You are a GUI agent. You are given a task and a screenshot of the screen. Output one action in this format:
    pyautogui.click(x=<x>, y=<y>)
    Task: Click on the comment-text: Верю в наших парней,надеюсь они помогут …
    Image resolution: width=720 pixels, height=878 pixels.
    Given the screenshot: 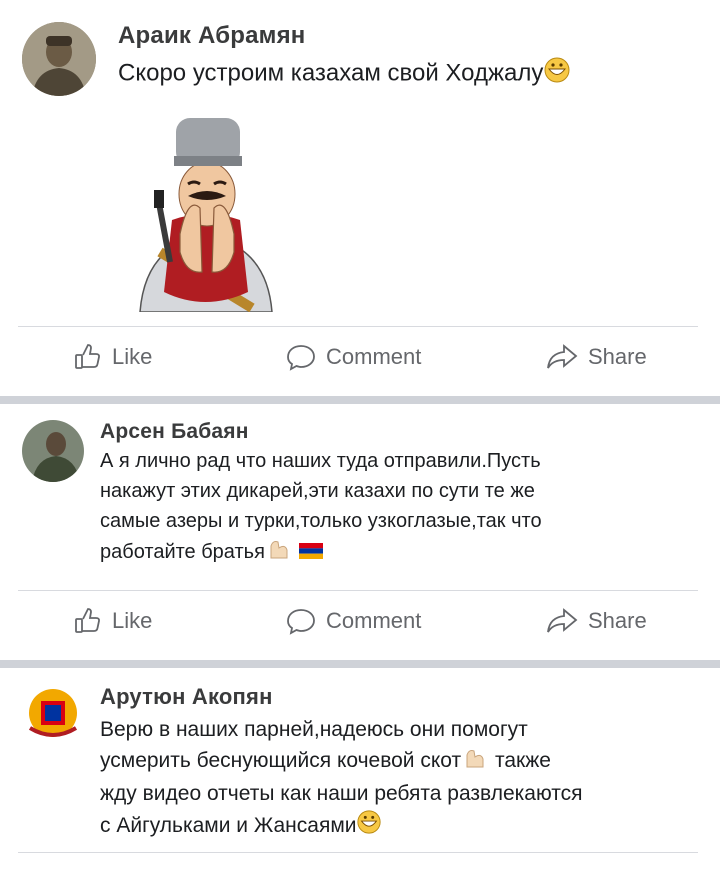 What is the action you would take?
    pyautogui.click(x=341, y=779)
    